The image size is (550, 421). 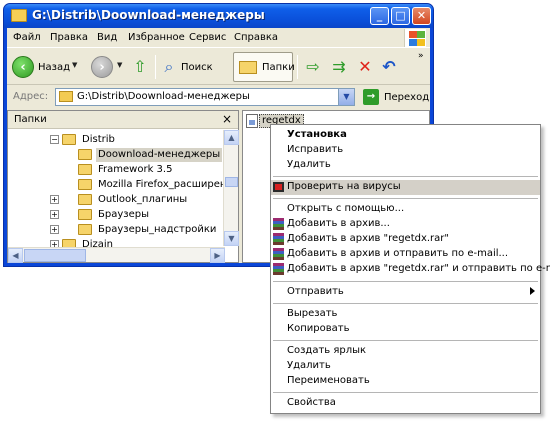 I want to click on tree-item: + Браузеры_надстройки, so click(x=138, y=230).